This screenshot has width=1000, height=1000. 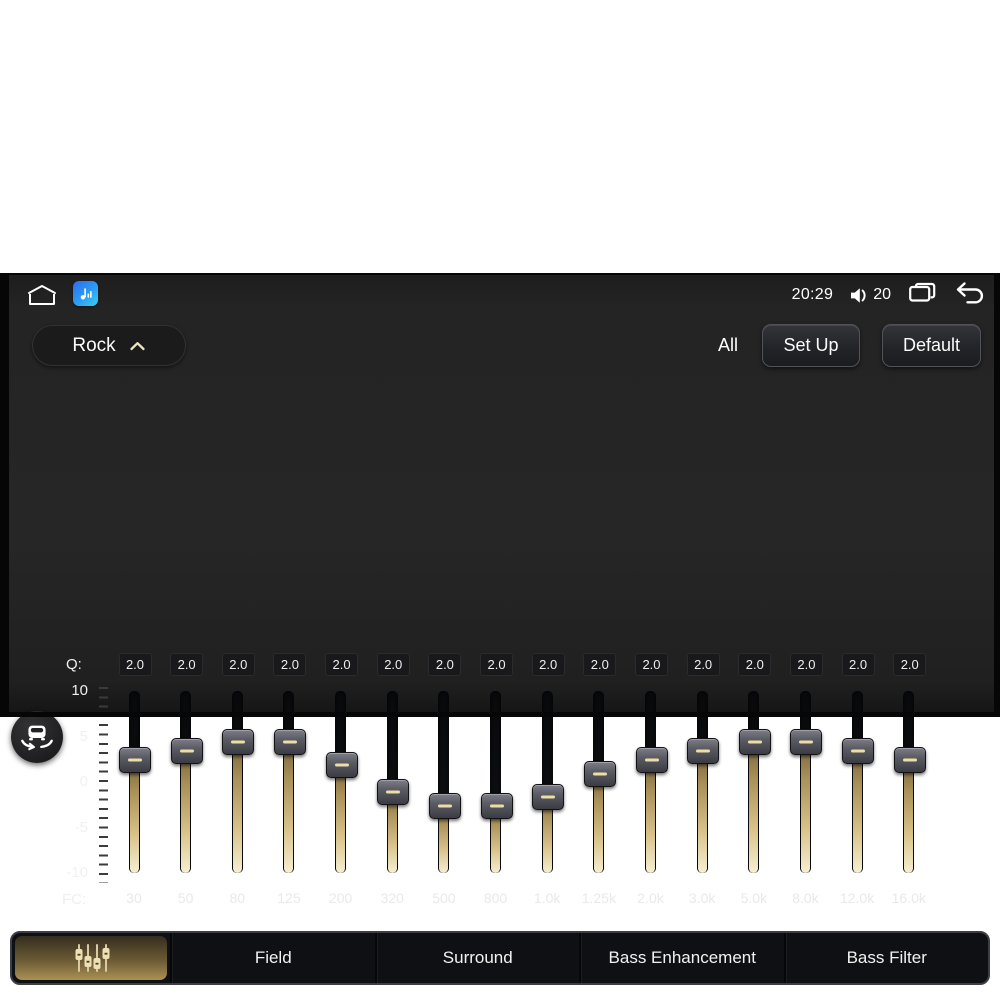 What do you see at coordinates (754, 898) in the screenshot?
I see `freq-label: 5.0k` at bounding box center [754, 898].